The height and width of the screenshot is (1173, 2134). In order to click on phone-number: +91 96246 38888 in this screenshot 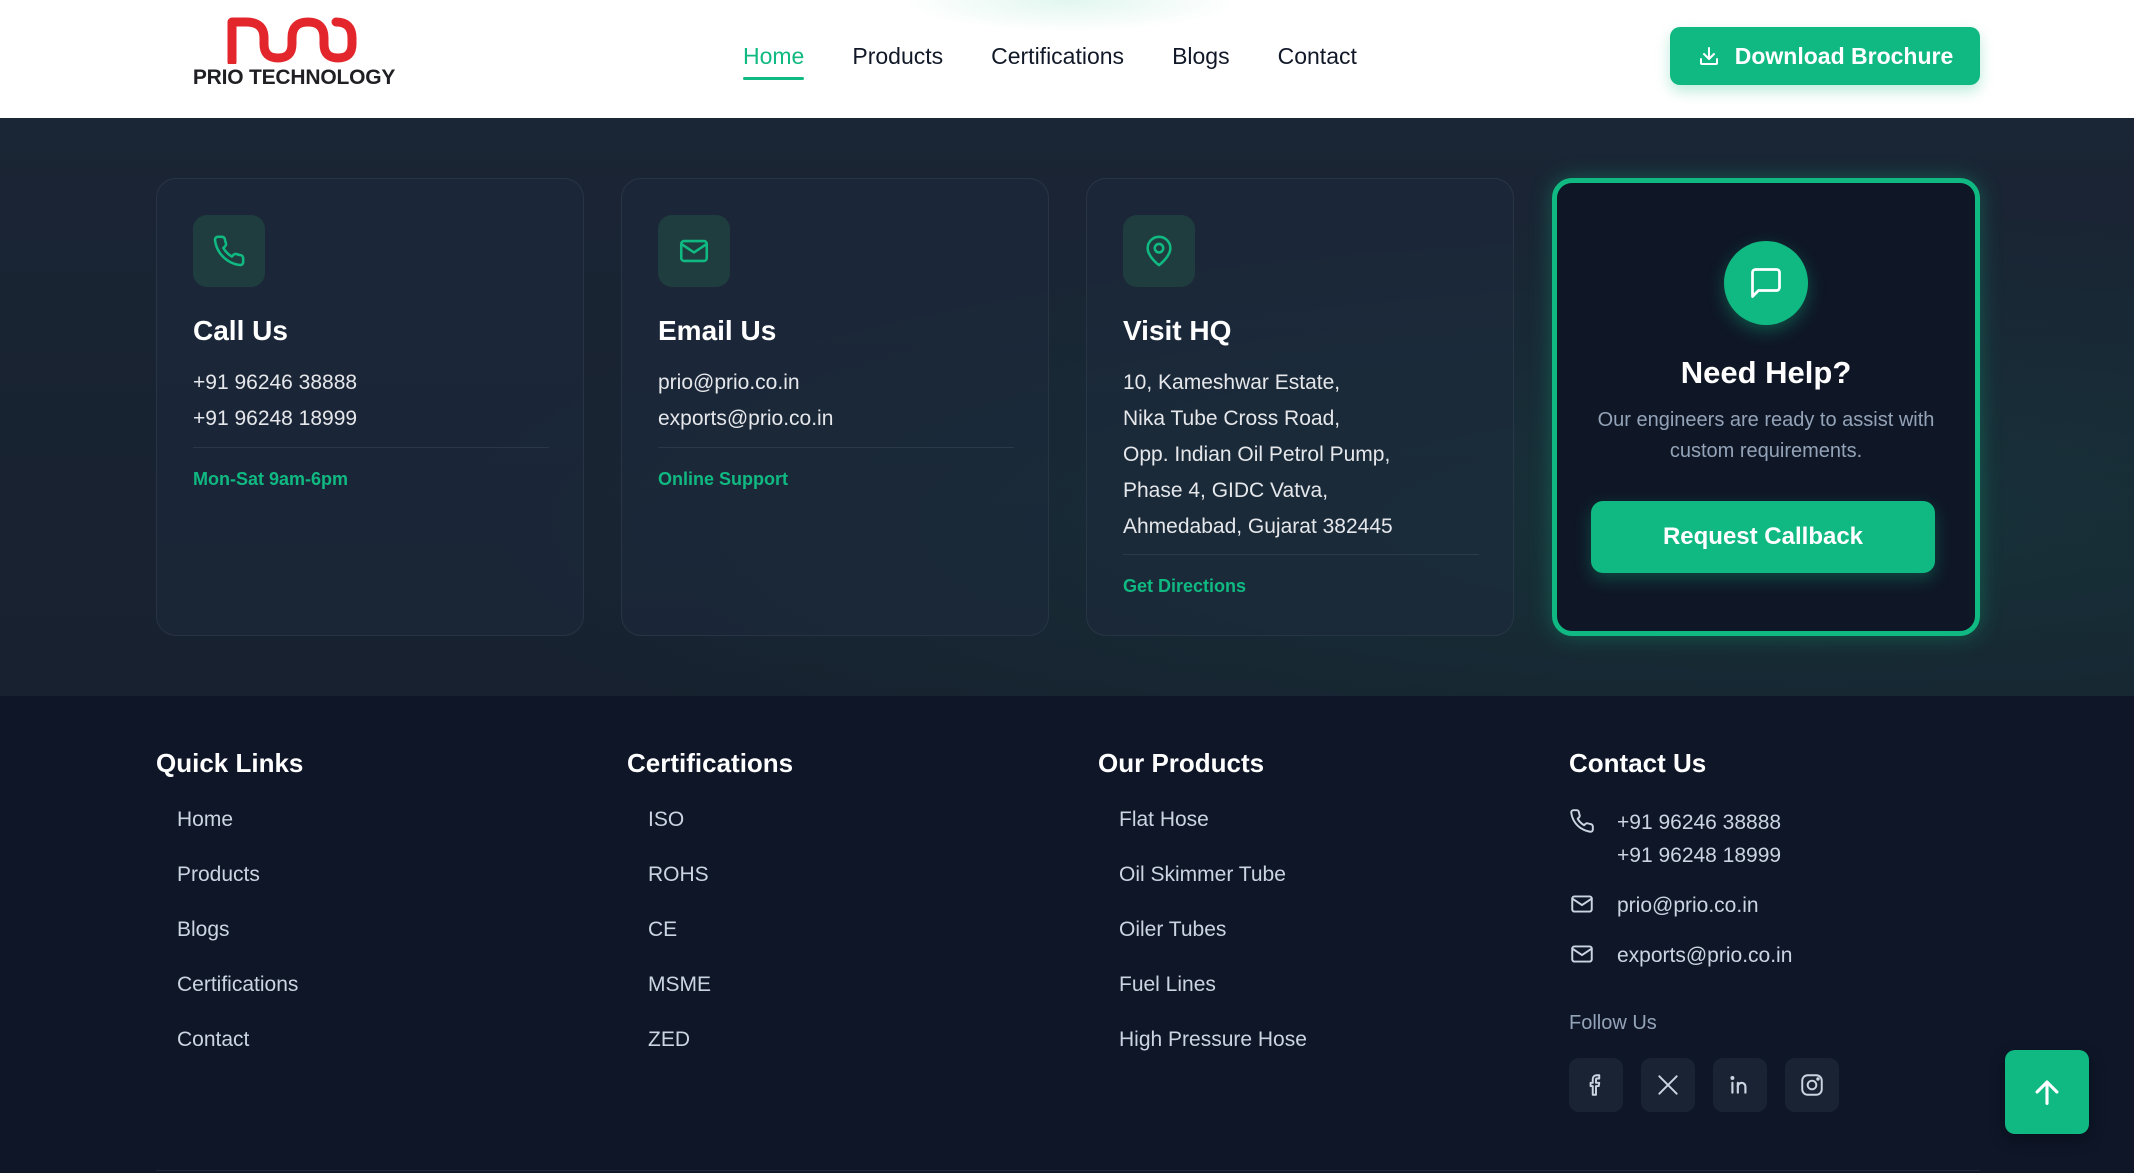, I will do `click(373, 383)`.